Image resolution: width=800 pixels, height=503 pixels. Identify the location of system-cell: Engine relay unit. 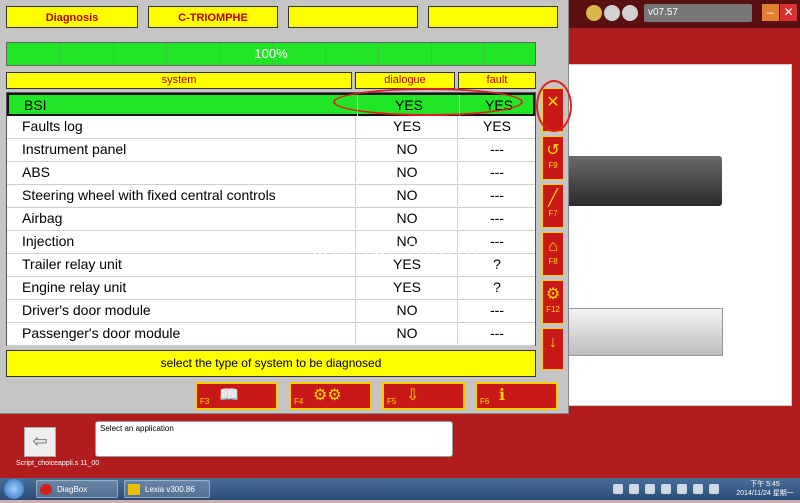
(74, 287).